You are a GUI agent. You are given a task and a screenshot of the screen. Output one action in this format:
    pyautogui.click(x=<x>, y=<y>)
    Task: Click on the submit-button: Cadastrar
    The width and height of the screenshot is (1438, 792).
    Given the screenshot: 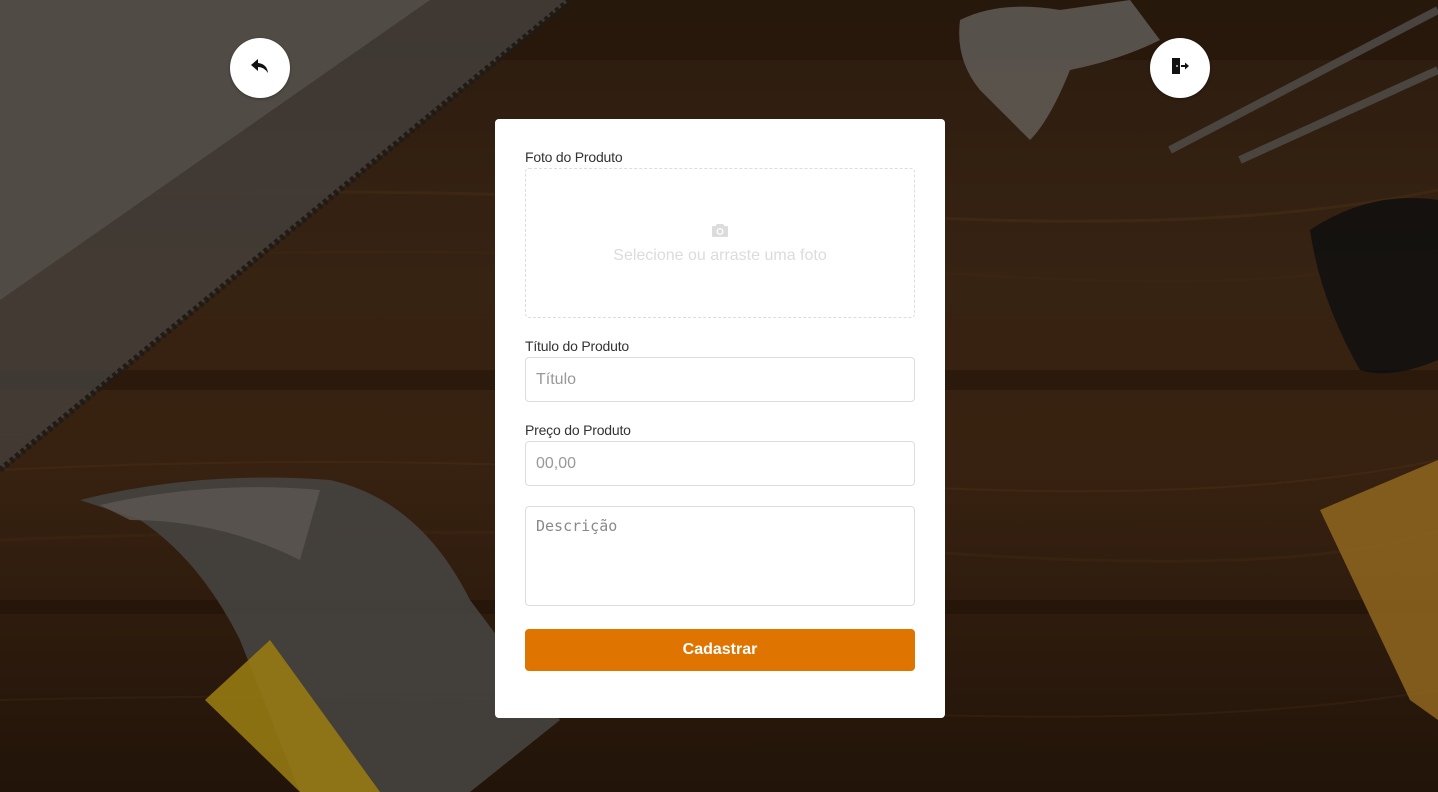 What is the action you would take?
    pyautogui.click(x=720, y=650)
    